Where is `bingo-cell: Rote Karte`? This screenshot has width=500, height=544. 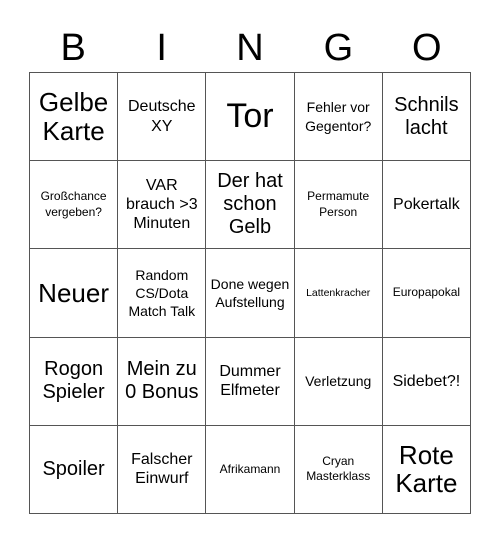
bingo-cell: Rote Karte is located at coordinates (426, 469).